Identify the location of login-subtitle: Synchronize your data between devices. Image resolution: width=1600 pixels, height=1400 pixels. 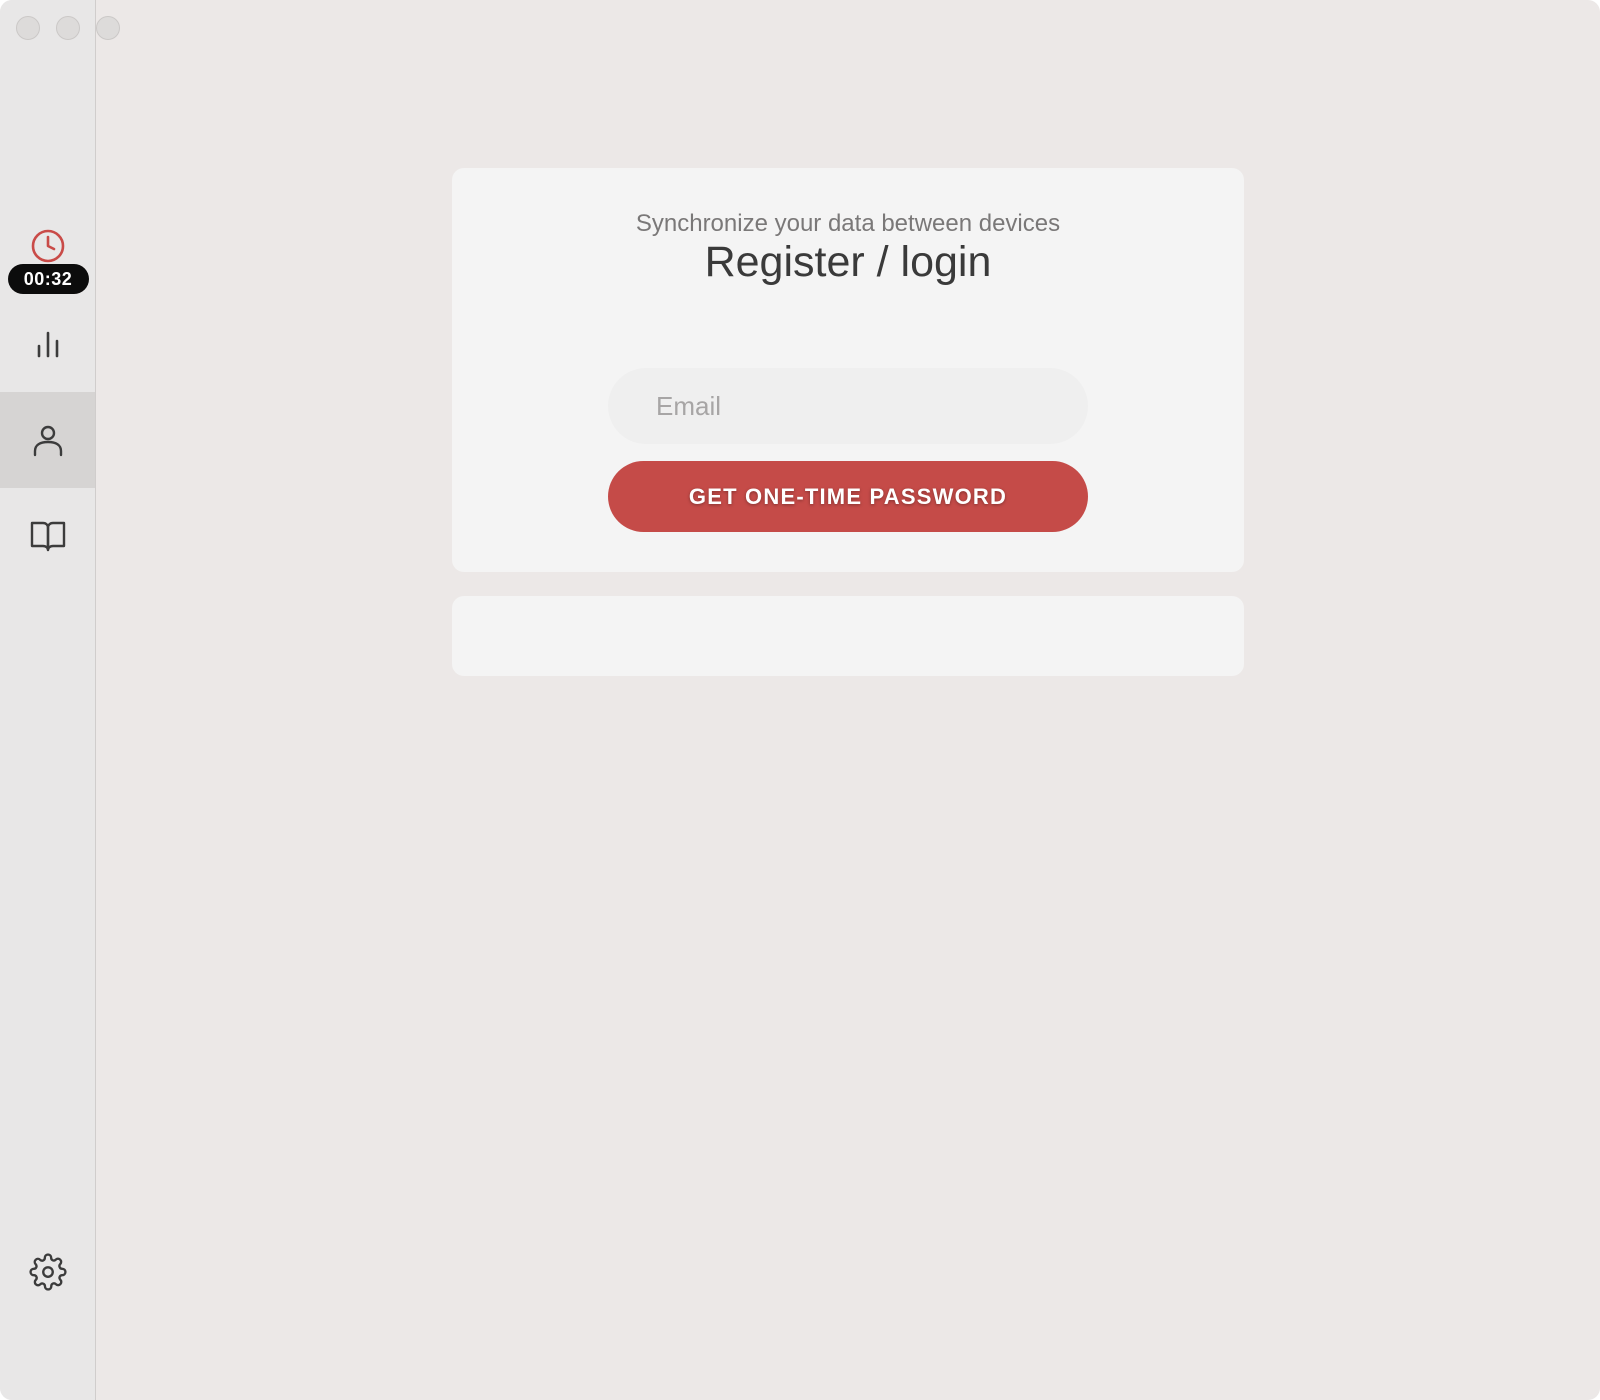
(848, 223).